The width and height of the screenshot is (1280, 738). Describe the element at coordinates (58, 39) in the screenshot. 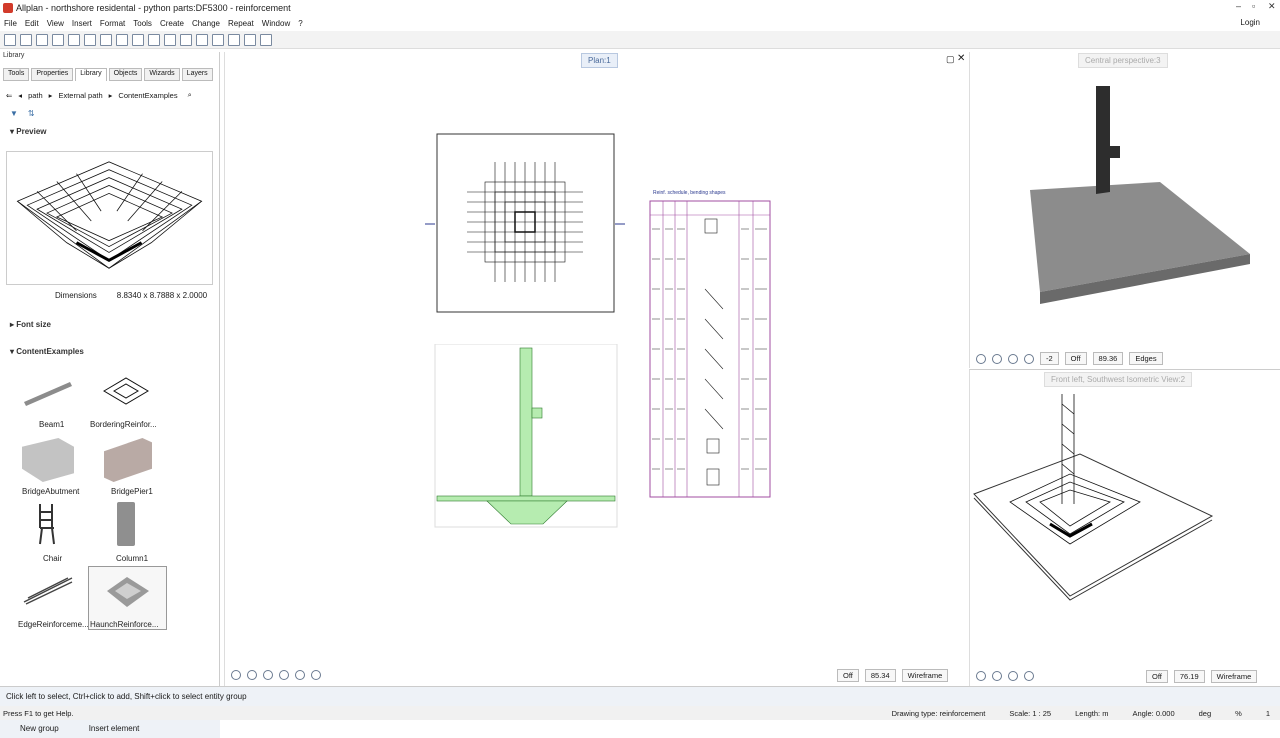

I see `print-icon` at that location.